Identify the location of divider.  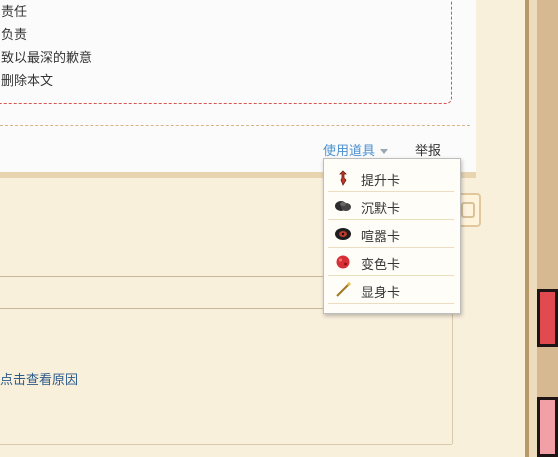
(226, 444).